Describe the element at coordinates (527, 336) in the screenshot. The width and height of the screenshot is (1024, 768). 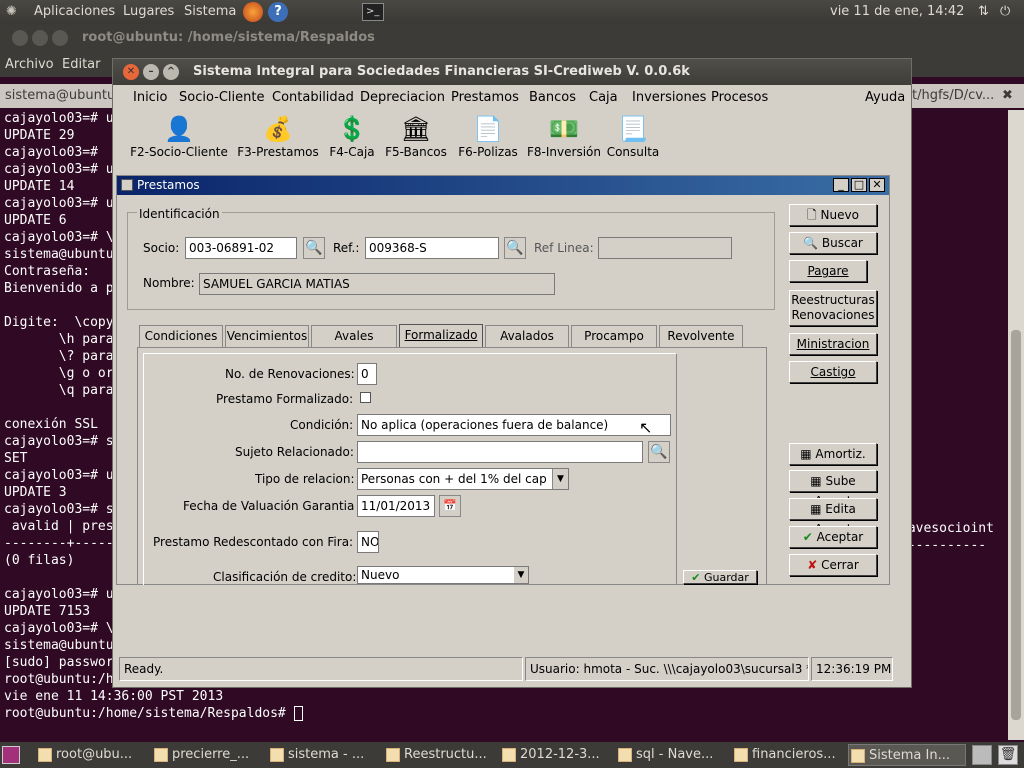
I see `tab-avalados: Avalados` at that location.